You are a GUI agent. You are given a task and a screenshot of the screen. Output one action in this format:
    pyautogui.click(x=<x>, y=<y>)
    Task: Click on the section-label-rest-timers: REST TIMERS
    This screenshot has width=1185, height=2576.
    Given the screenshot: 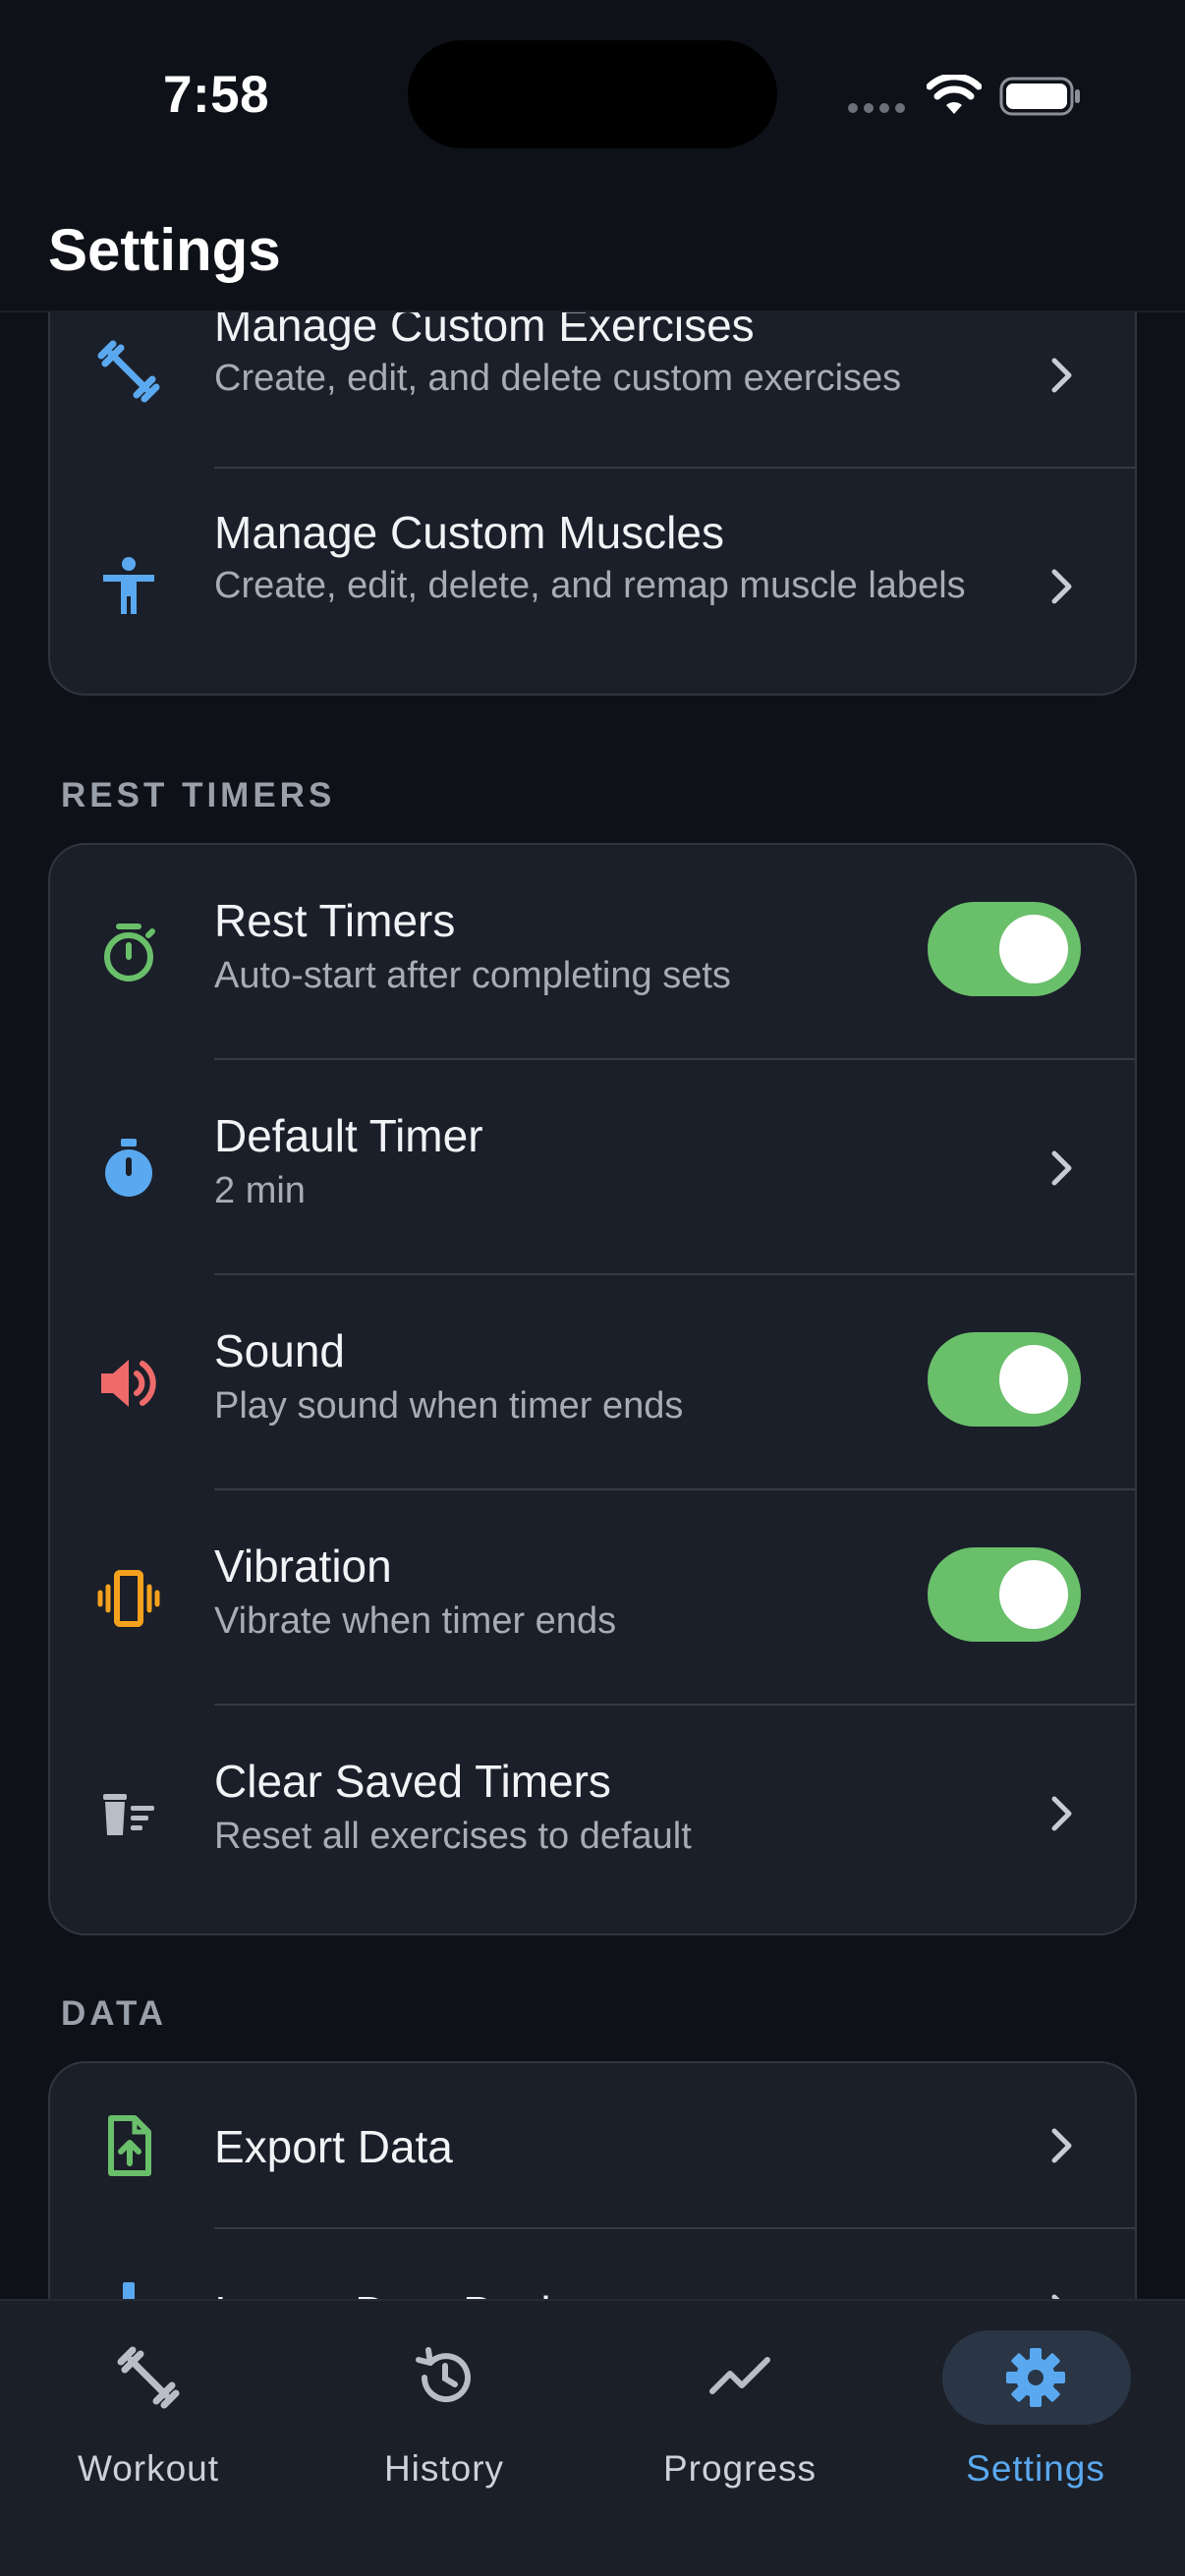 What is the action you would take?
    pyautogui.click(x=199, y=795)
    